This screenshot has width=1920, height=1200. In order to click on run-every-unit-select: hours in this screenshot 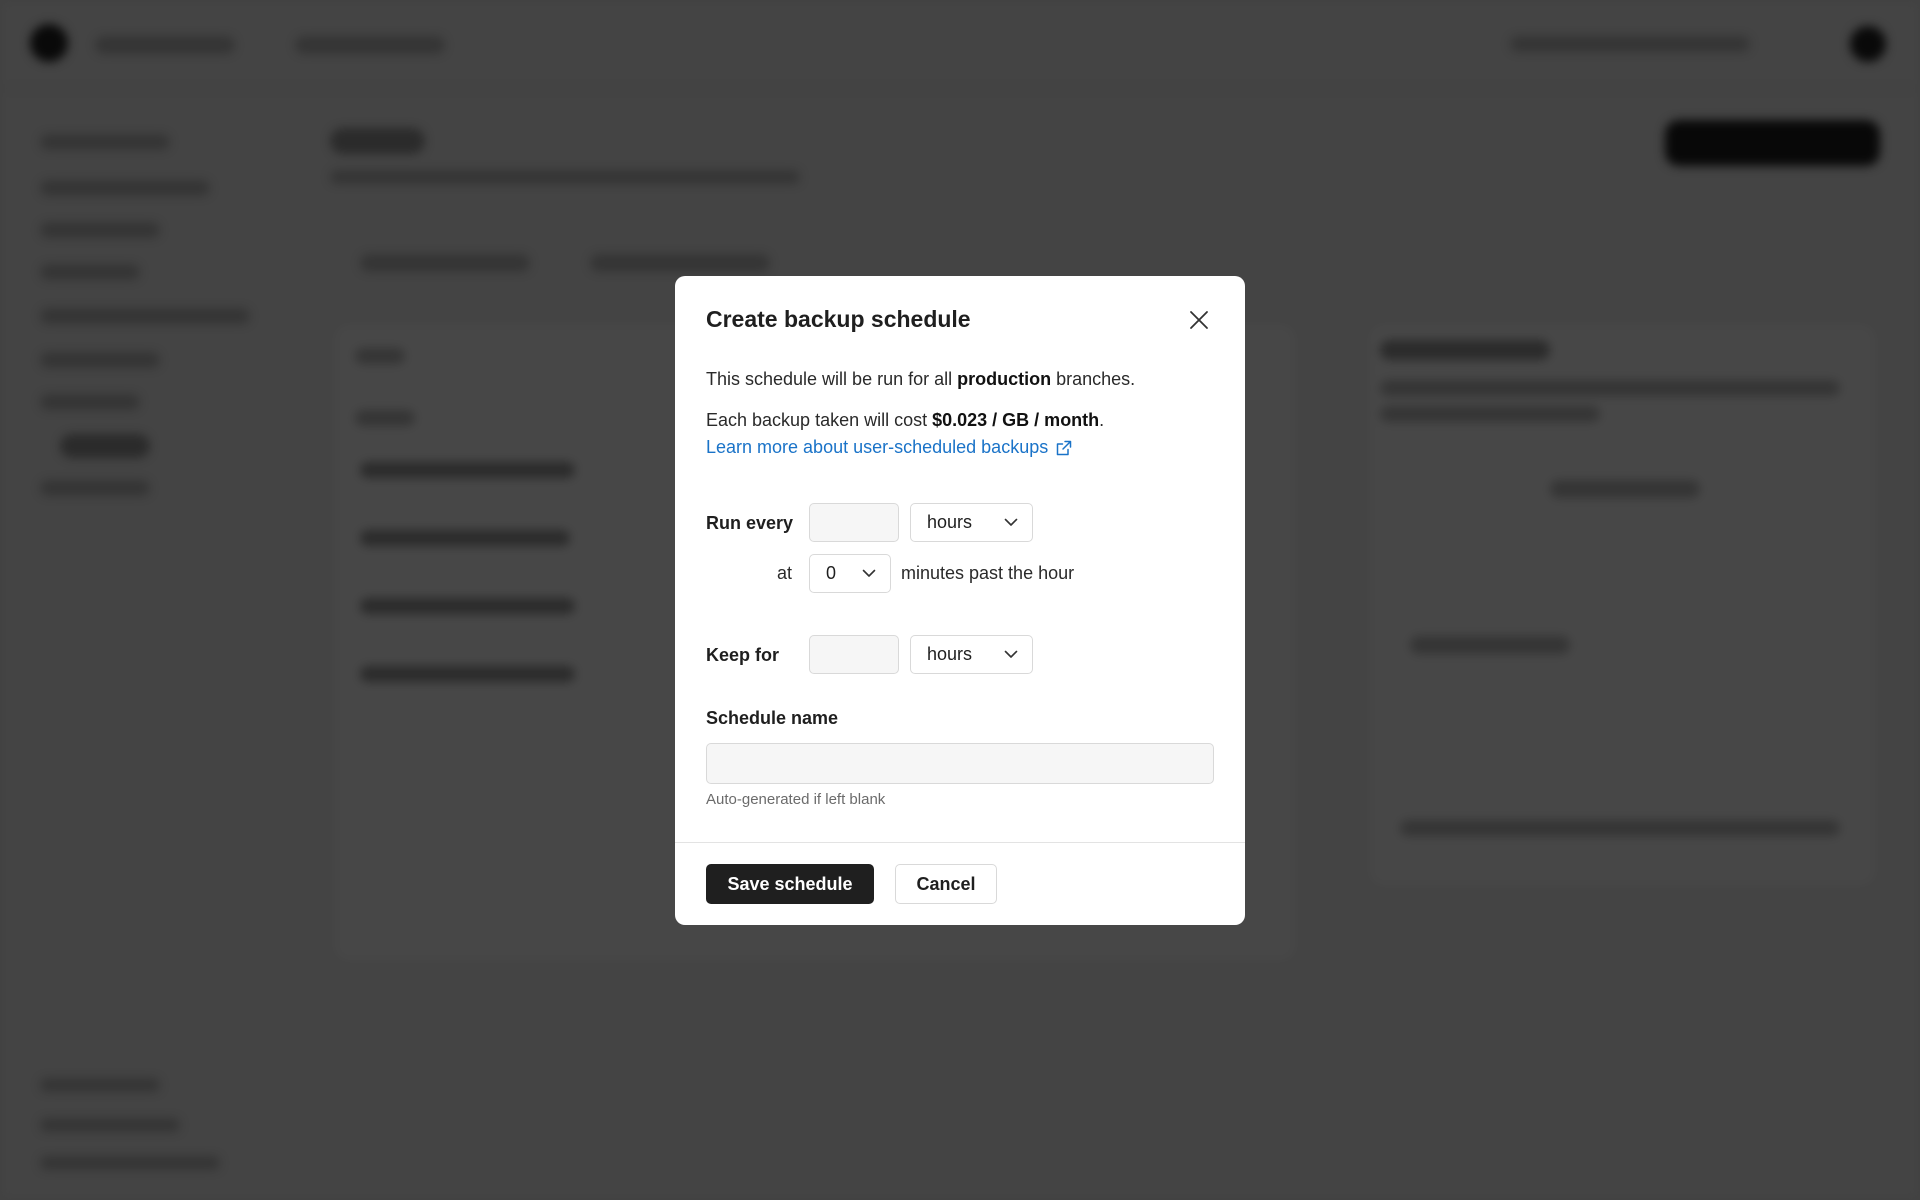, I will do `click(971, 522)`.